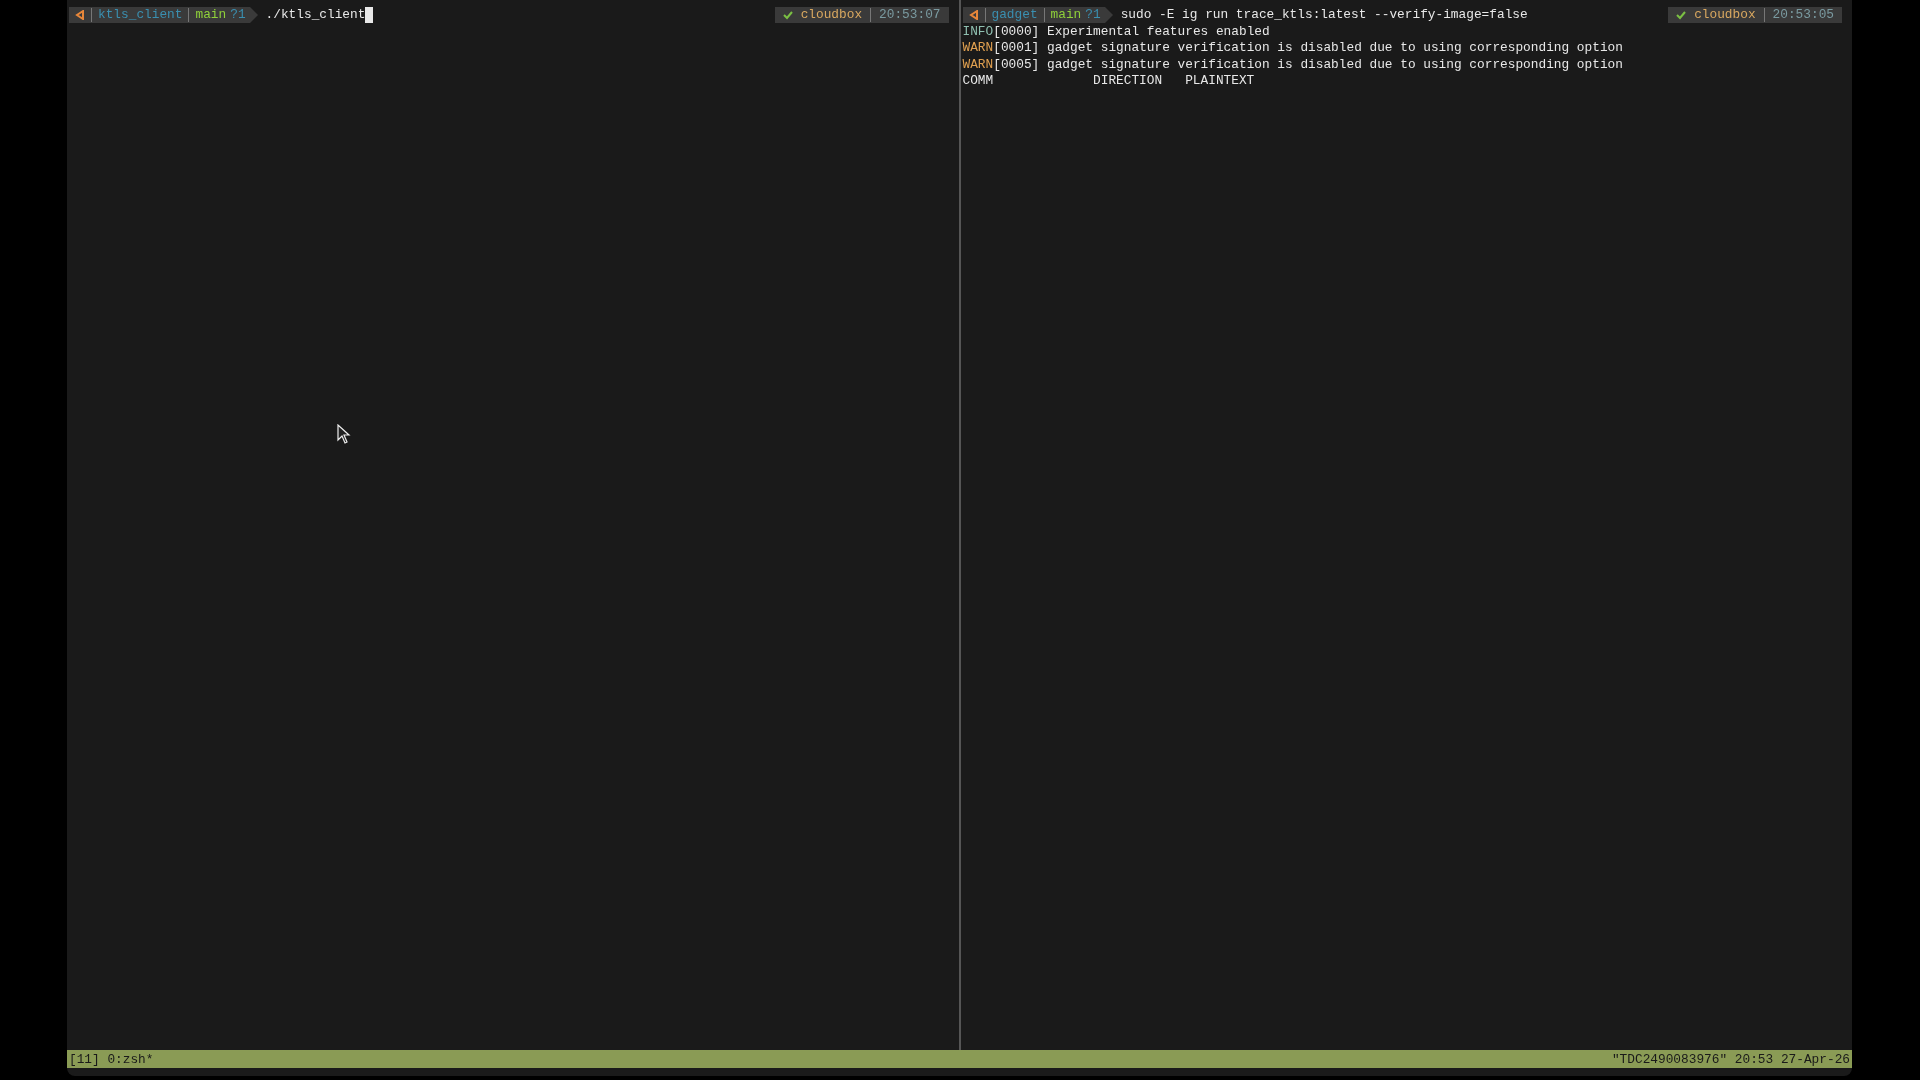  I want to click on log-message: [0005] gadget signature verification is disabled due to using corresponding option, so click(1308, 64).